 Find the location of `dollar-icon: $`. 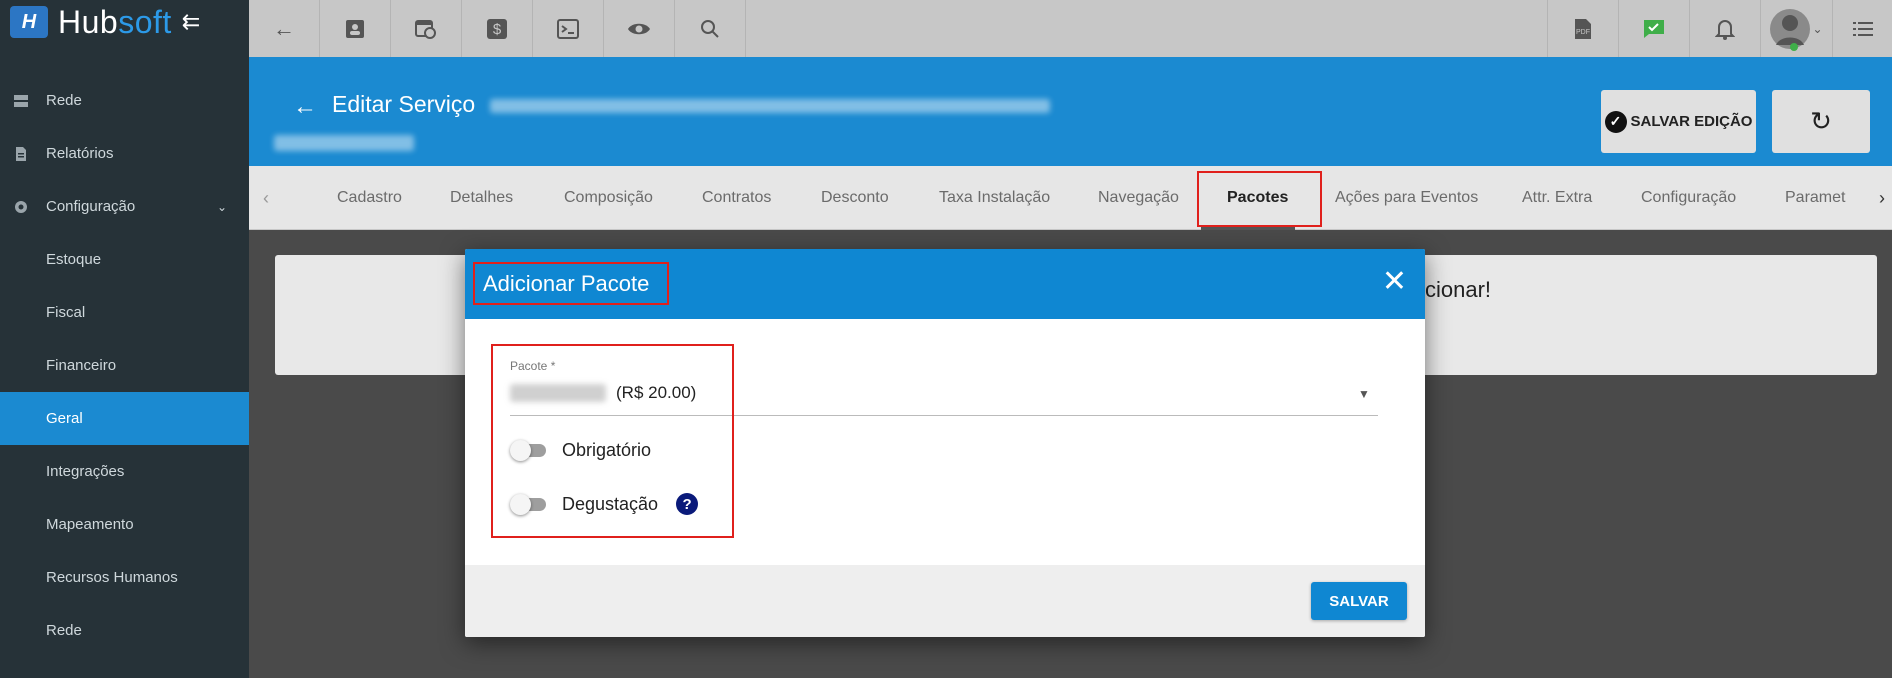

dollar-icon: $ is located at coordinates (497, 28).